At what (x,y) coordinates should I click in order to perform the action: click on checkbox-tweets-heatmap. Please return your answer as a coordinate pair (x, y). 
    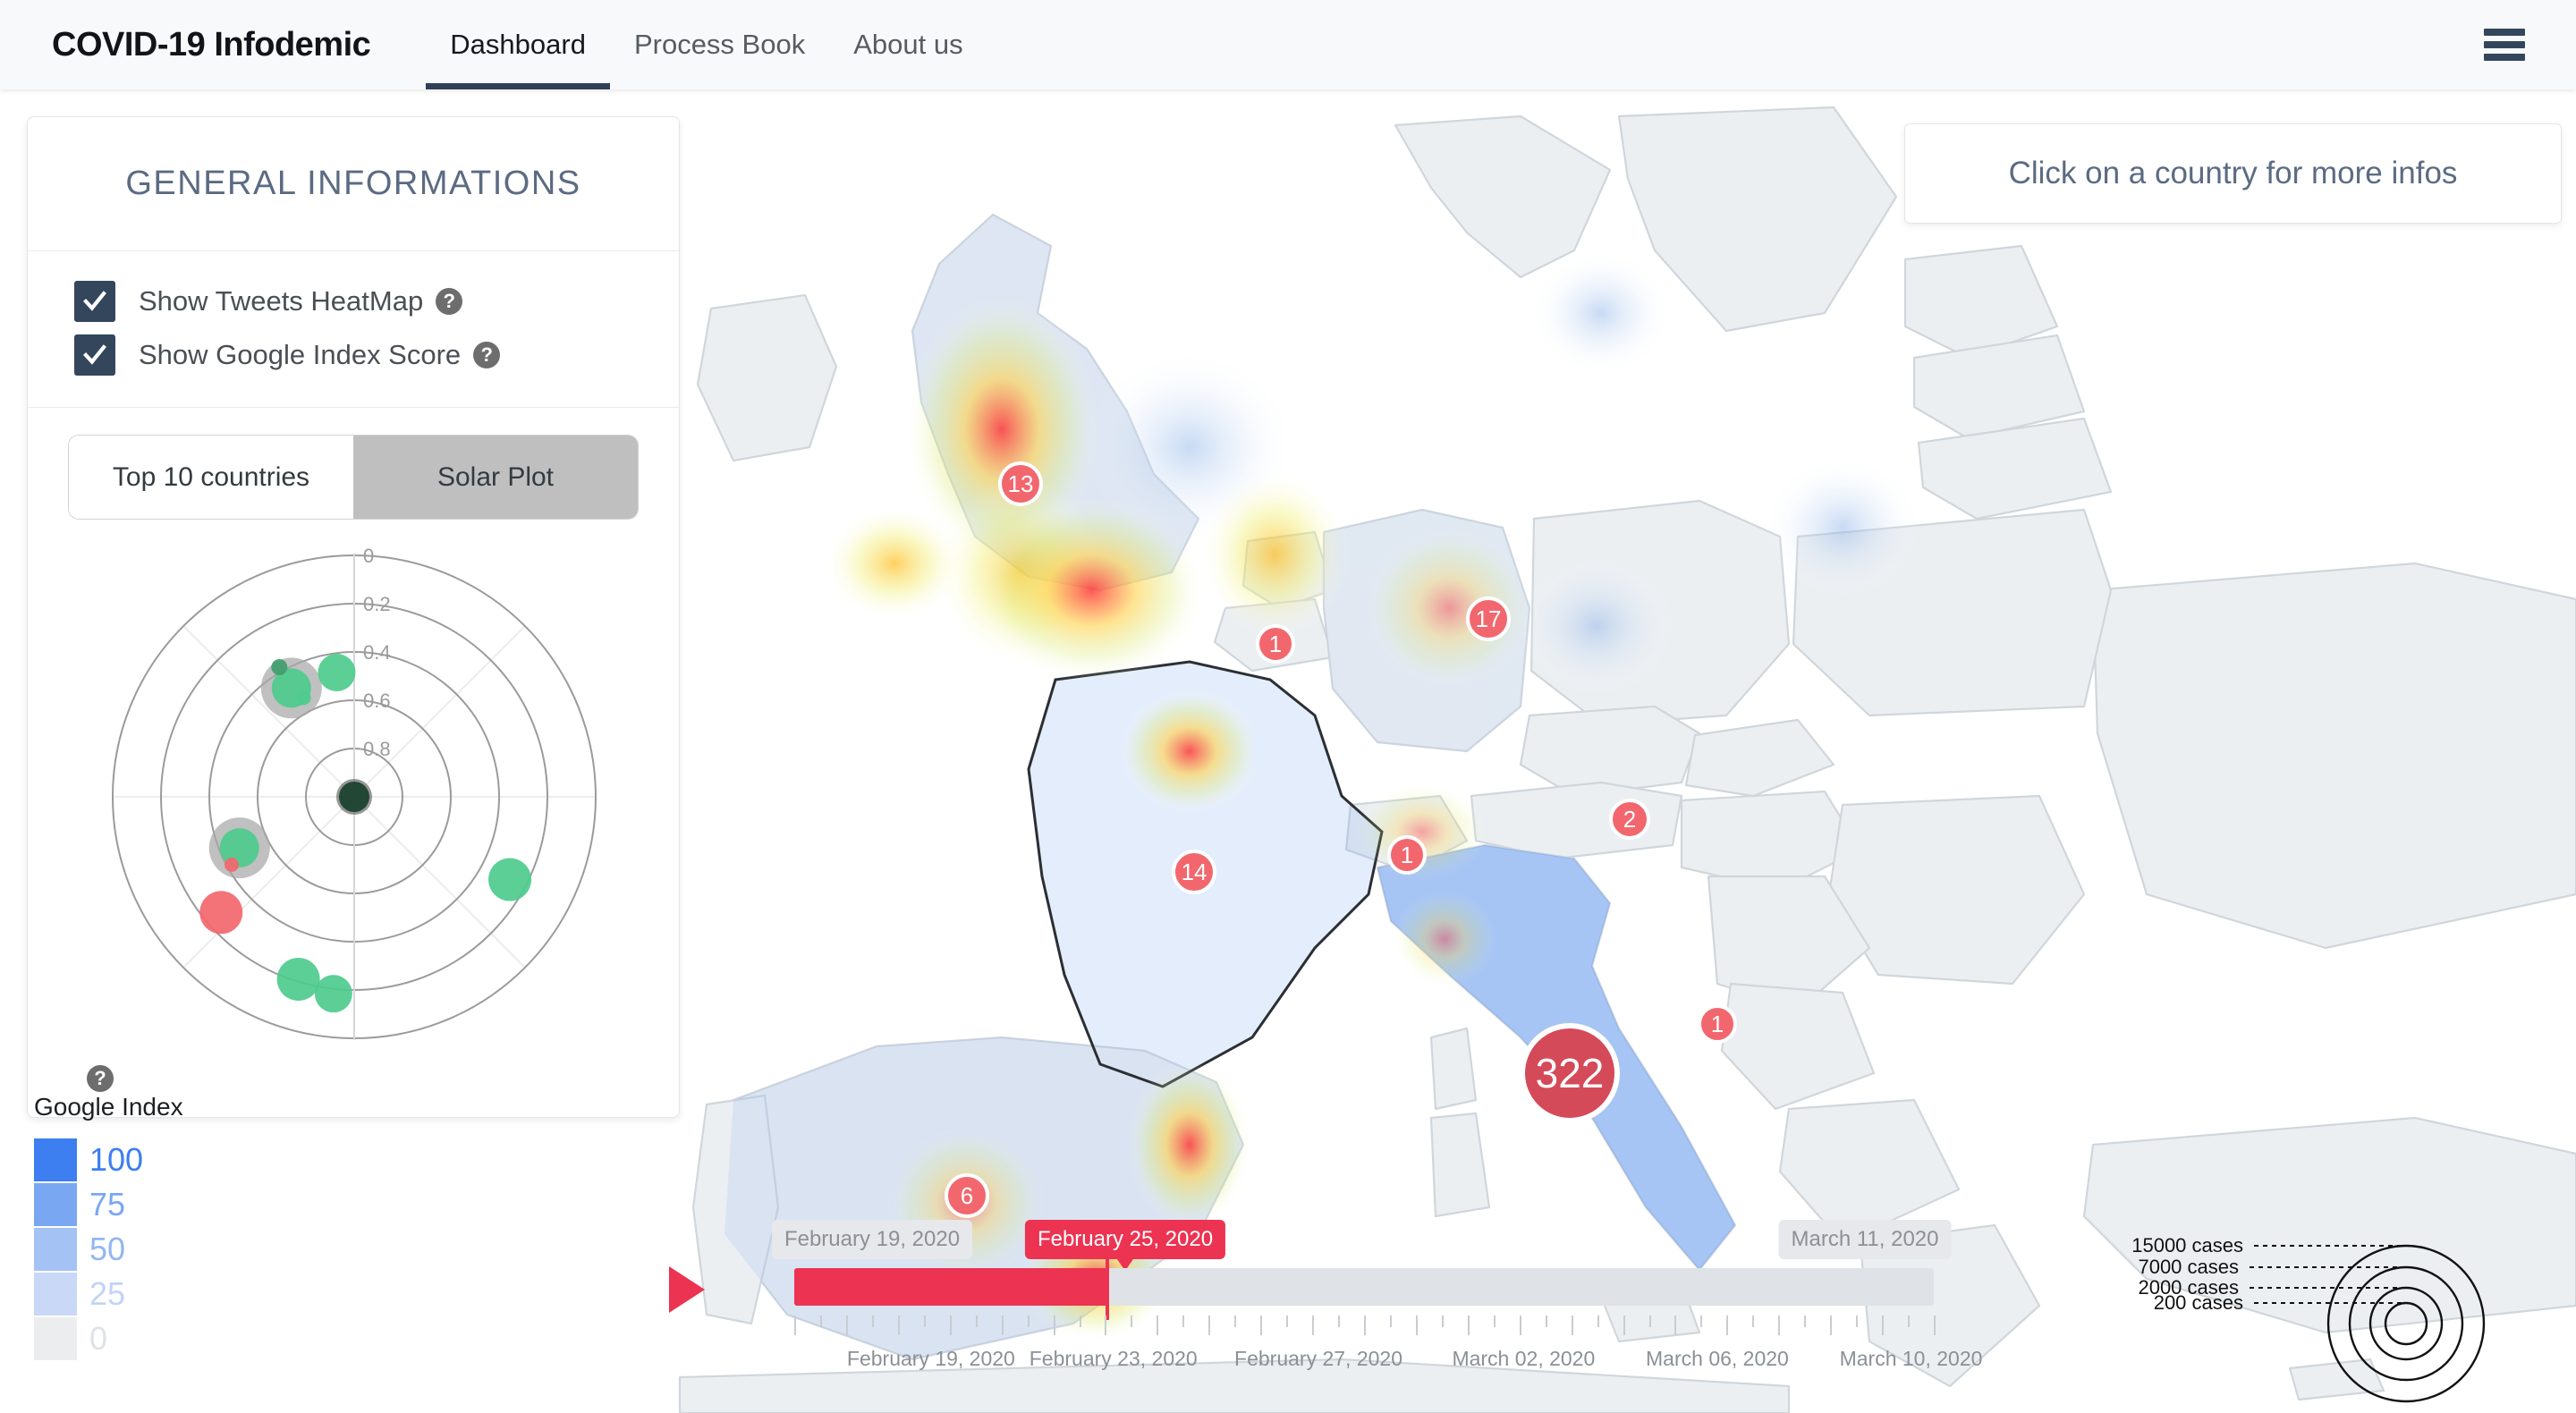
    Looking at the image, I should click on (94, 301).